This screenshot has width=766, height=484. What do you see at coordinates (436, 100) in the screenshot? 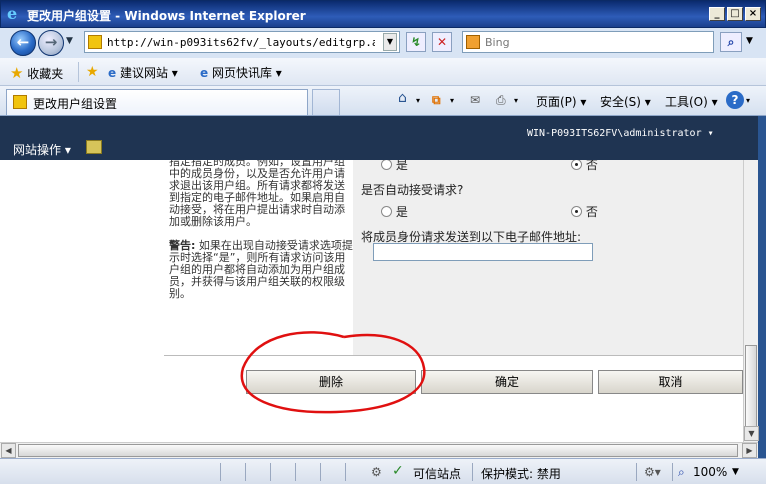
I see `feeds-icon: ⧉` at bounding box center [436, 100].